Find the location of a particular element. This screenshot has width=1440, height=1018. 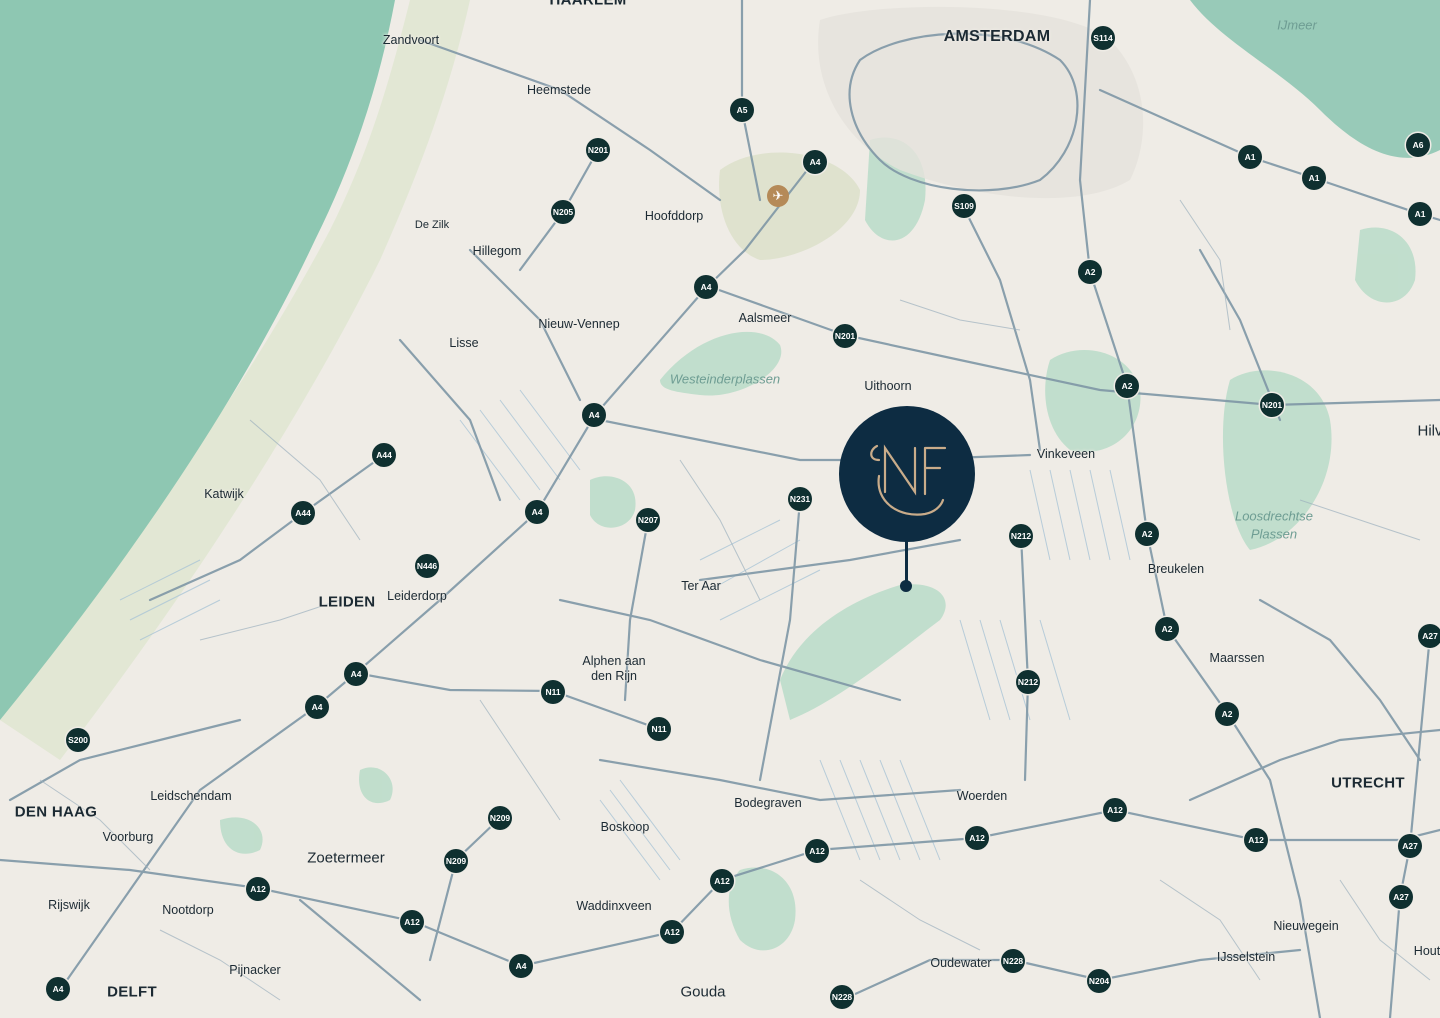

label-lisse: Lisse is located at coordinates (464, 343).